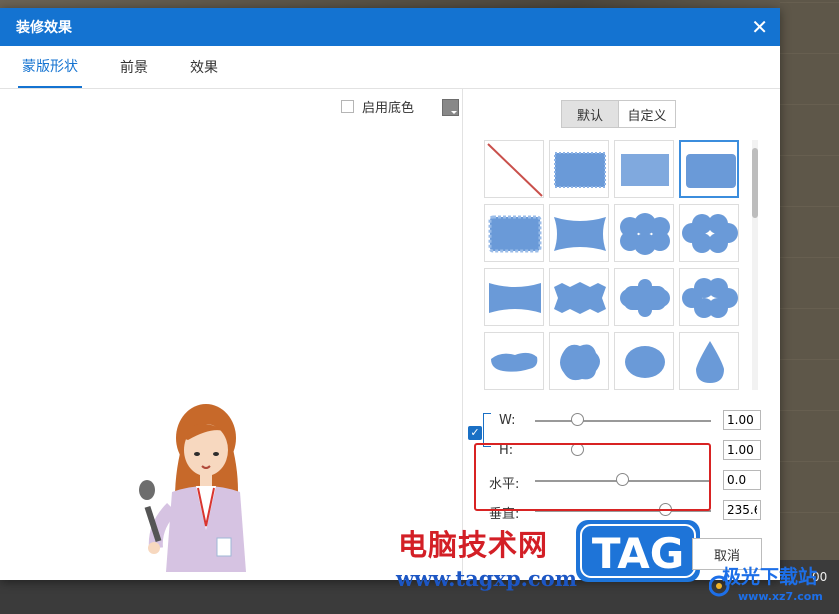 The image size is (839, 614). What do you see at coordinates (755, 265) in the screenshot?
I see `shape-scrollbar` at bounding box center [755, 265].